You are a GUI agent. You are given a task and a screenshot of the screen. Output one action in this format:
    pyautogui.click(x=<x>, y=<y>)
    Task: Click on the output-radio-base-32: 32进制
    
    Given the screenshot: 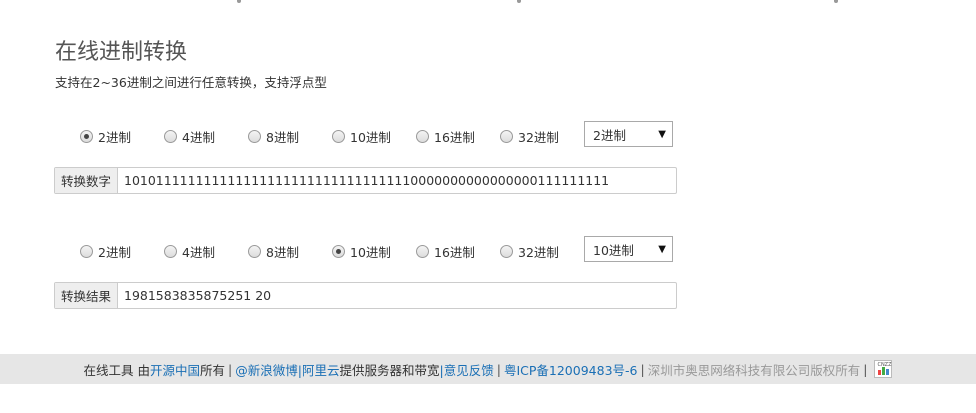 What is the action you would take?
    pyautogui.click(x=542, y=251)
    